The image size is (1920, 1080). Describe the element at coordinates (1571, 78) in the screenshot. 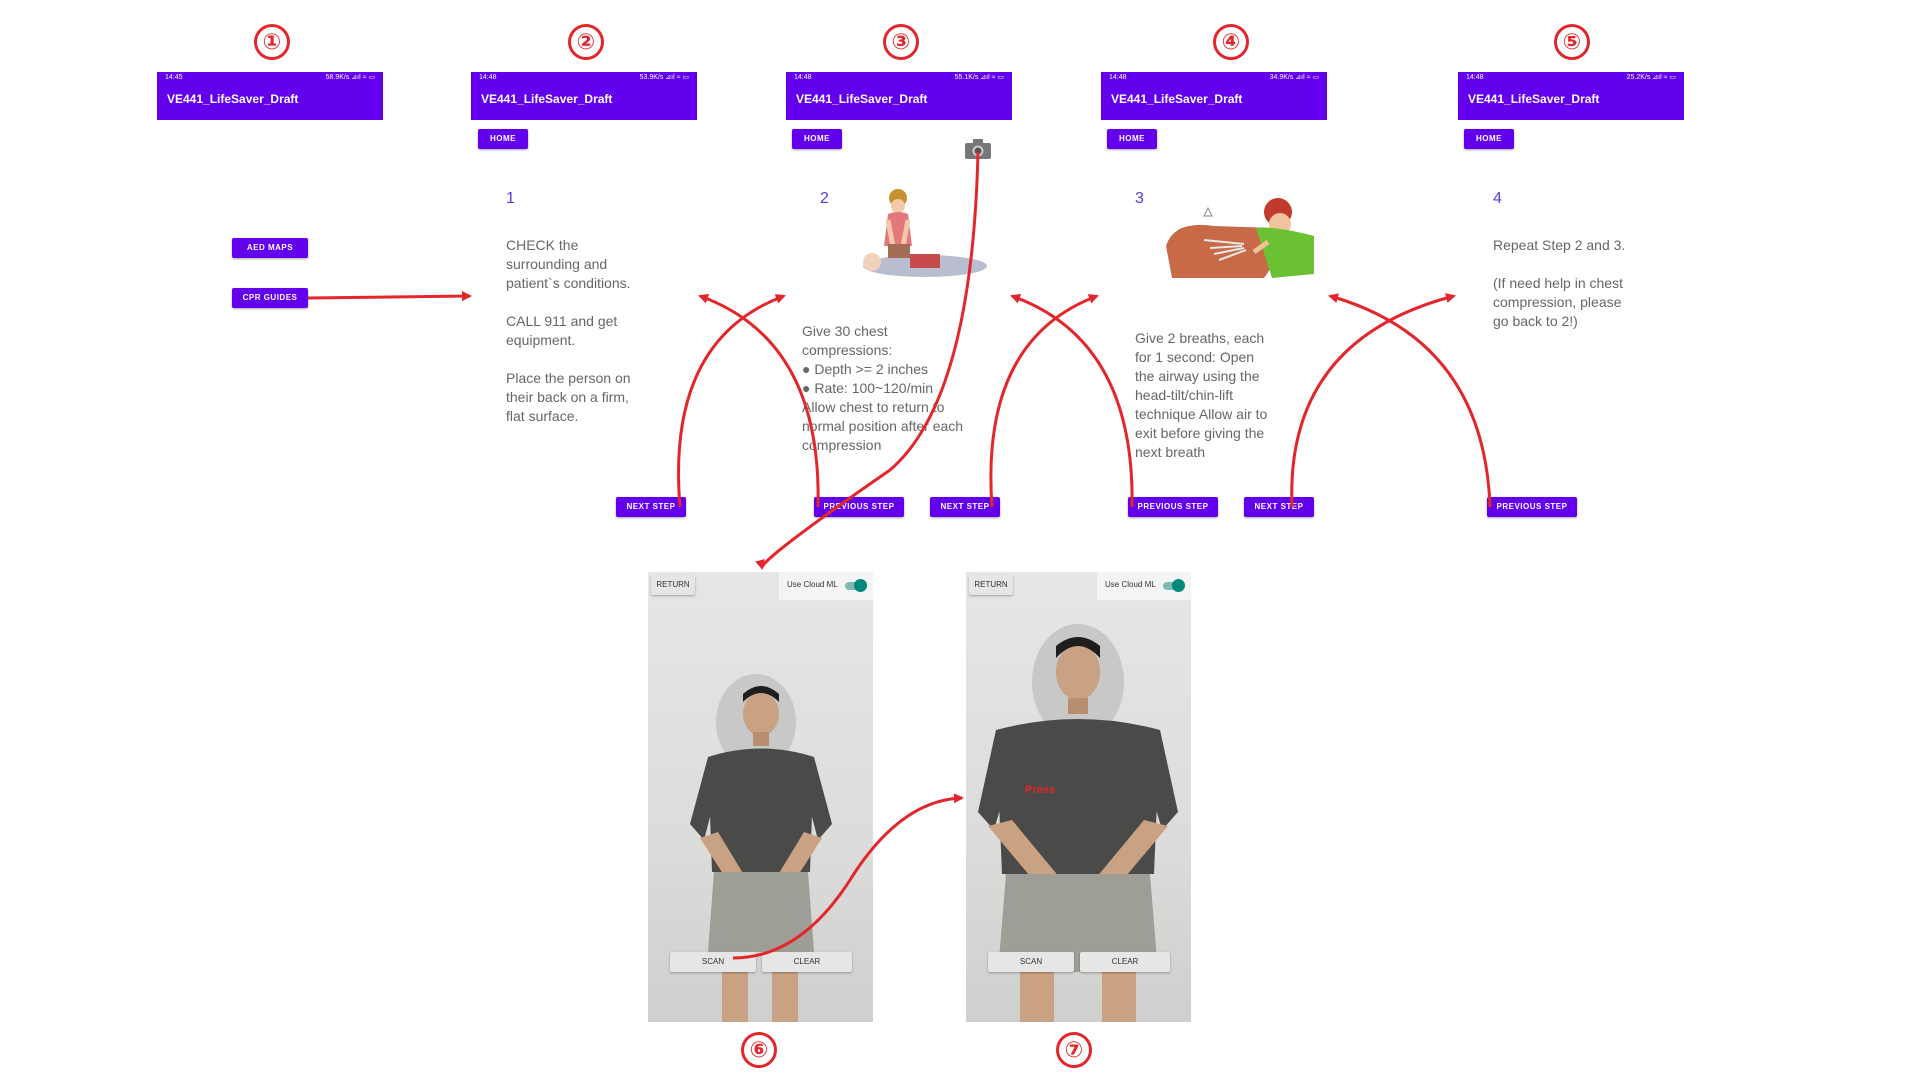

I see `status-bar: 14:48 25.2K/s ⊿ıl ≈ ▭` at that location.